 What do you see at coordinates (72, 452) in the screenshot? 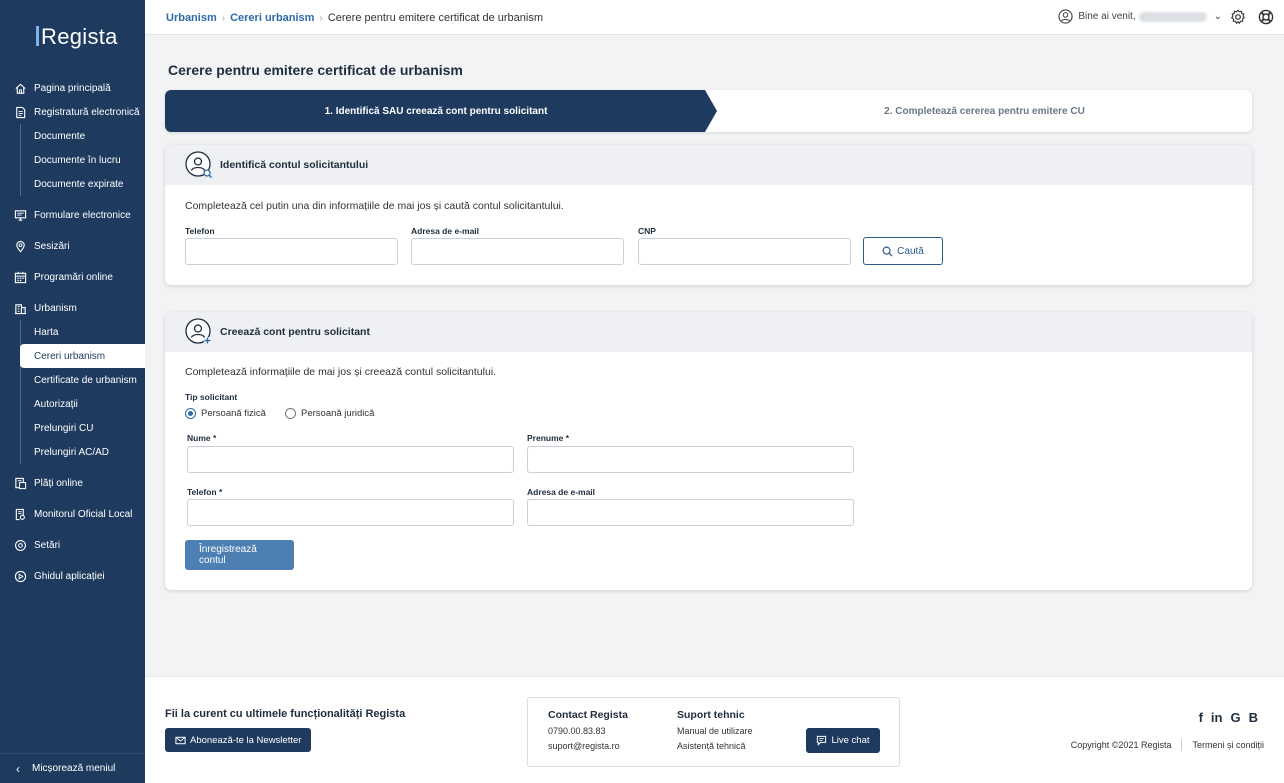
I see `sidebar-sub-prelungiri-ac-ad: Prelungiri AC/AD` at bounding box center [72, 452].